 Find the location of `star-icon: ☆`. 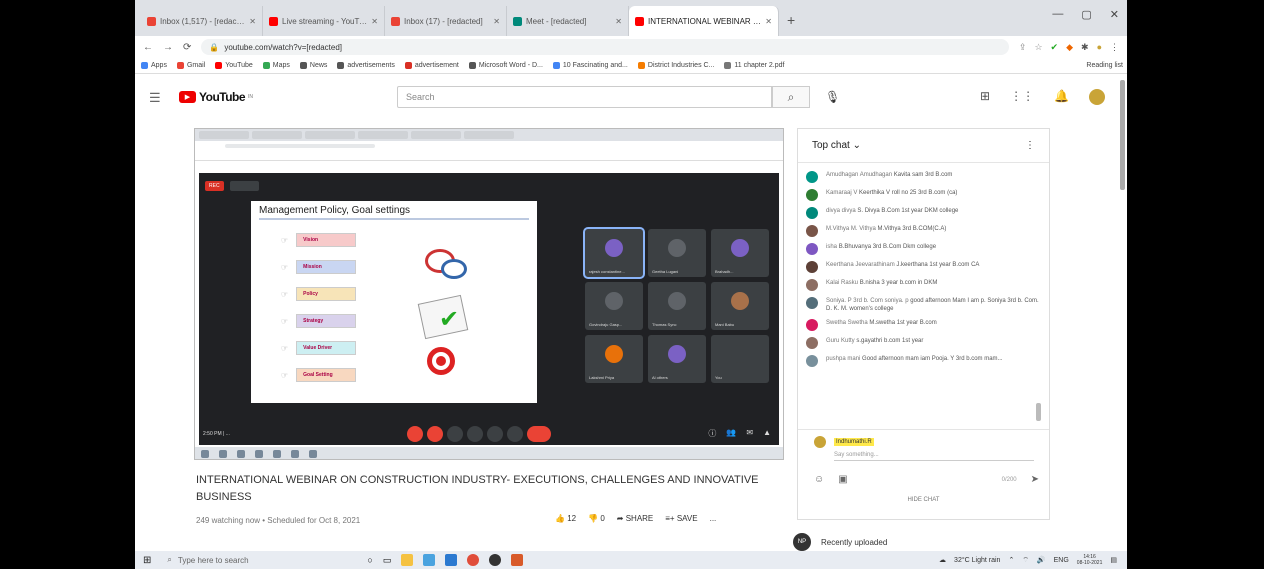

star-icon: ☆ is located at coordinates (1038, 47).